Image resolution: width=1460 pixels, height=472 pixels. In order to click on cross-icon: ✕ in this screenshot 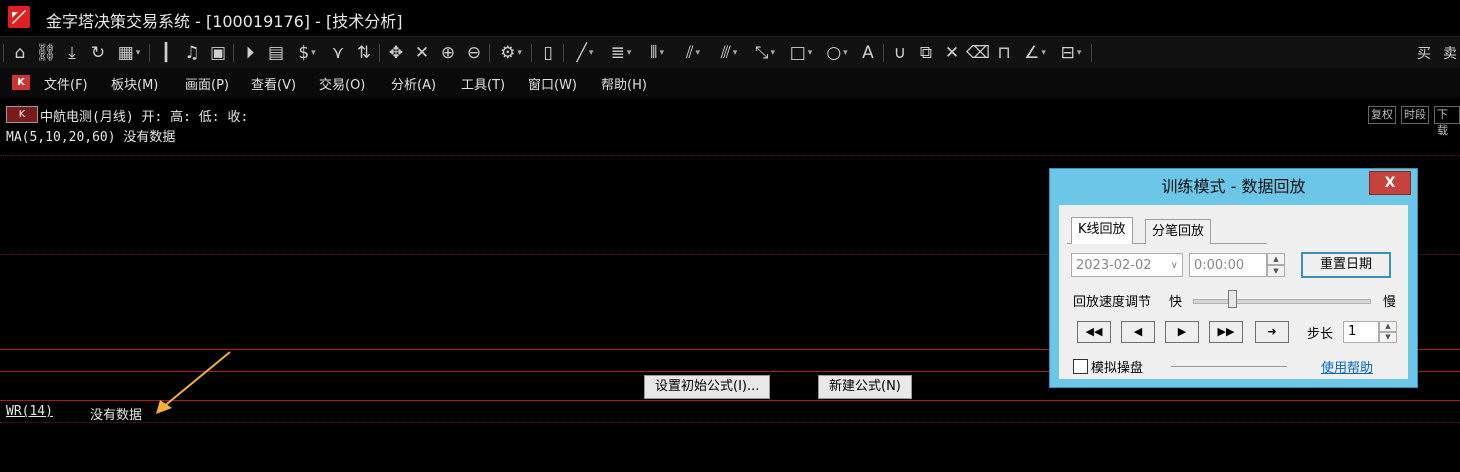, I will do `click(422, 53)`.